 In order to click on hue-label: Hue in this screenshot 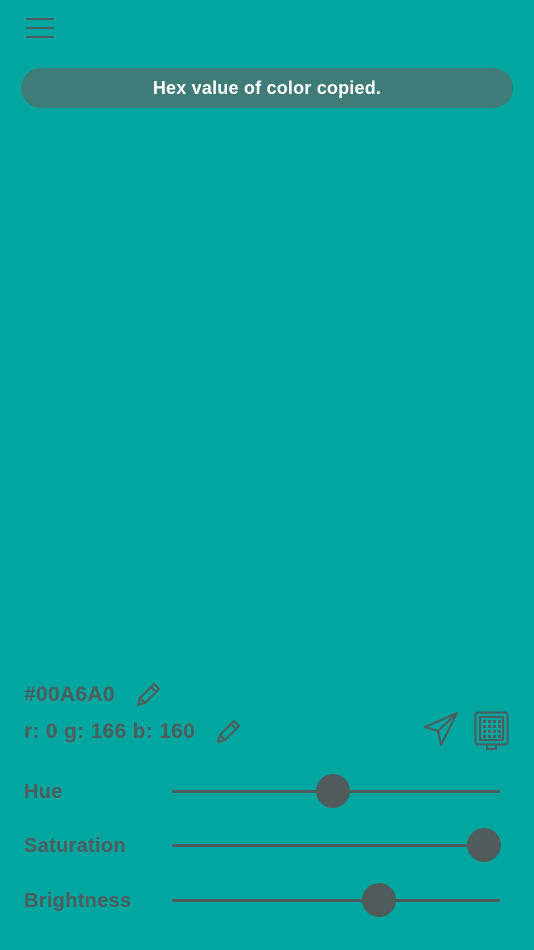, I will do `click(43, 792)`.